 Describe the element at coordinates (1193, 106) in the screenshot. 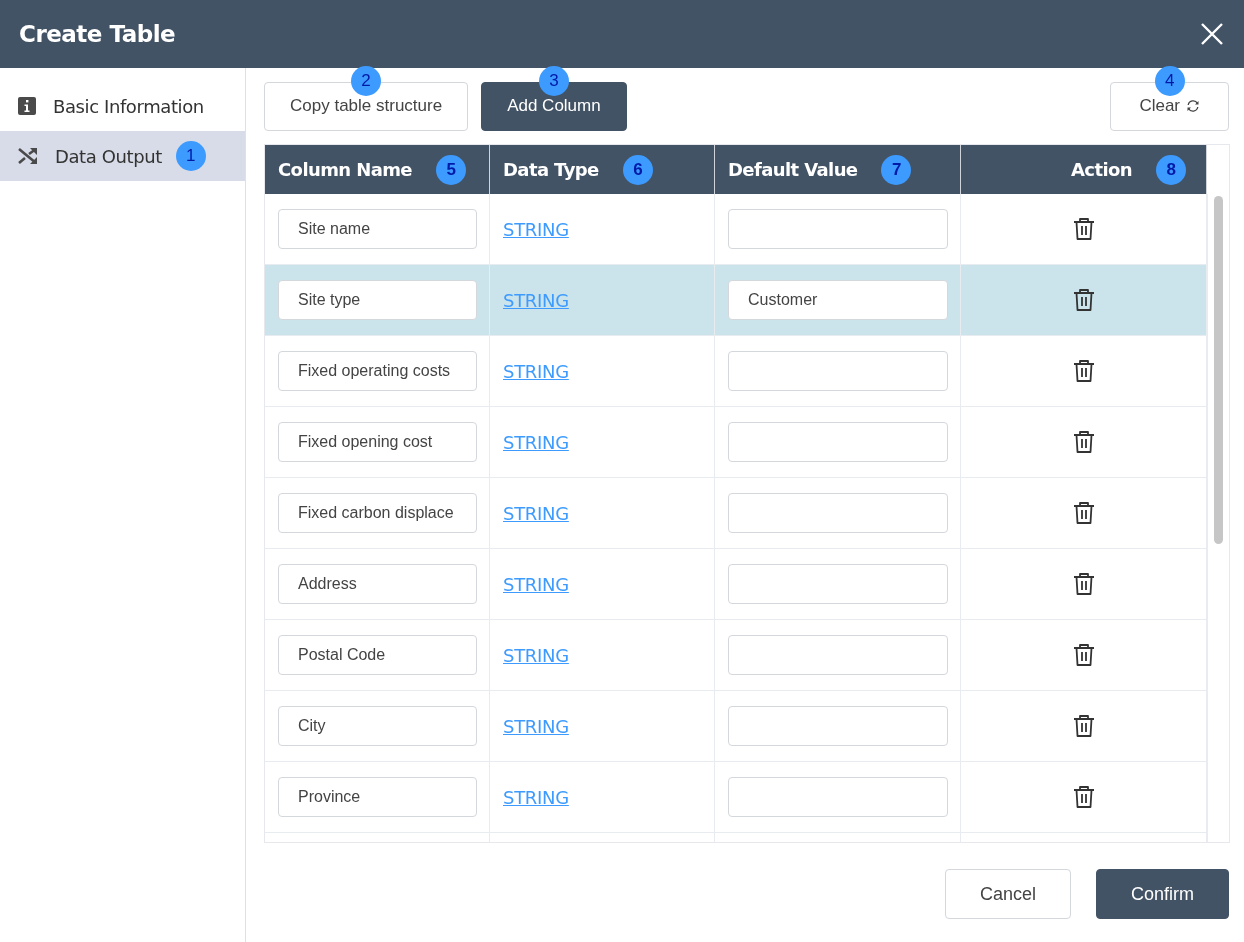

I see `refresh-icon` at that location.